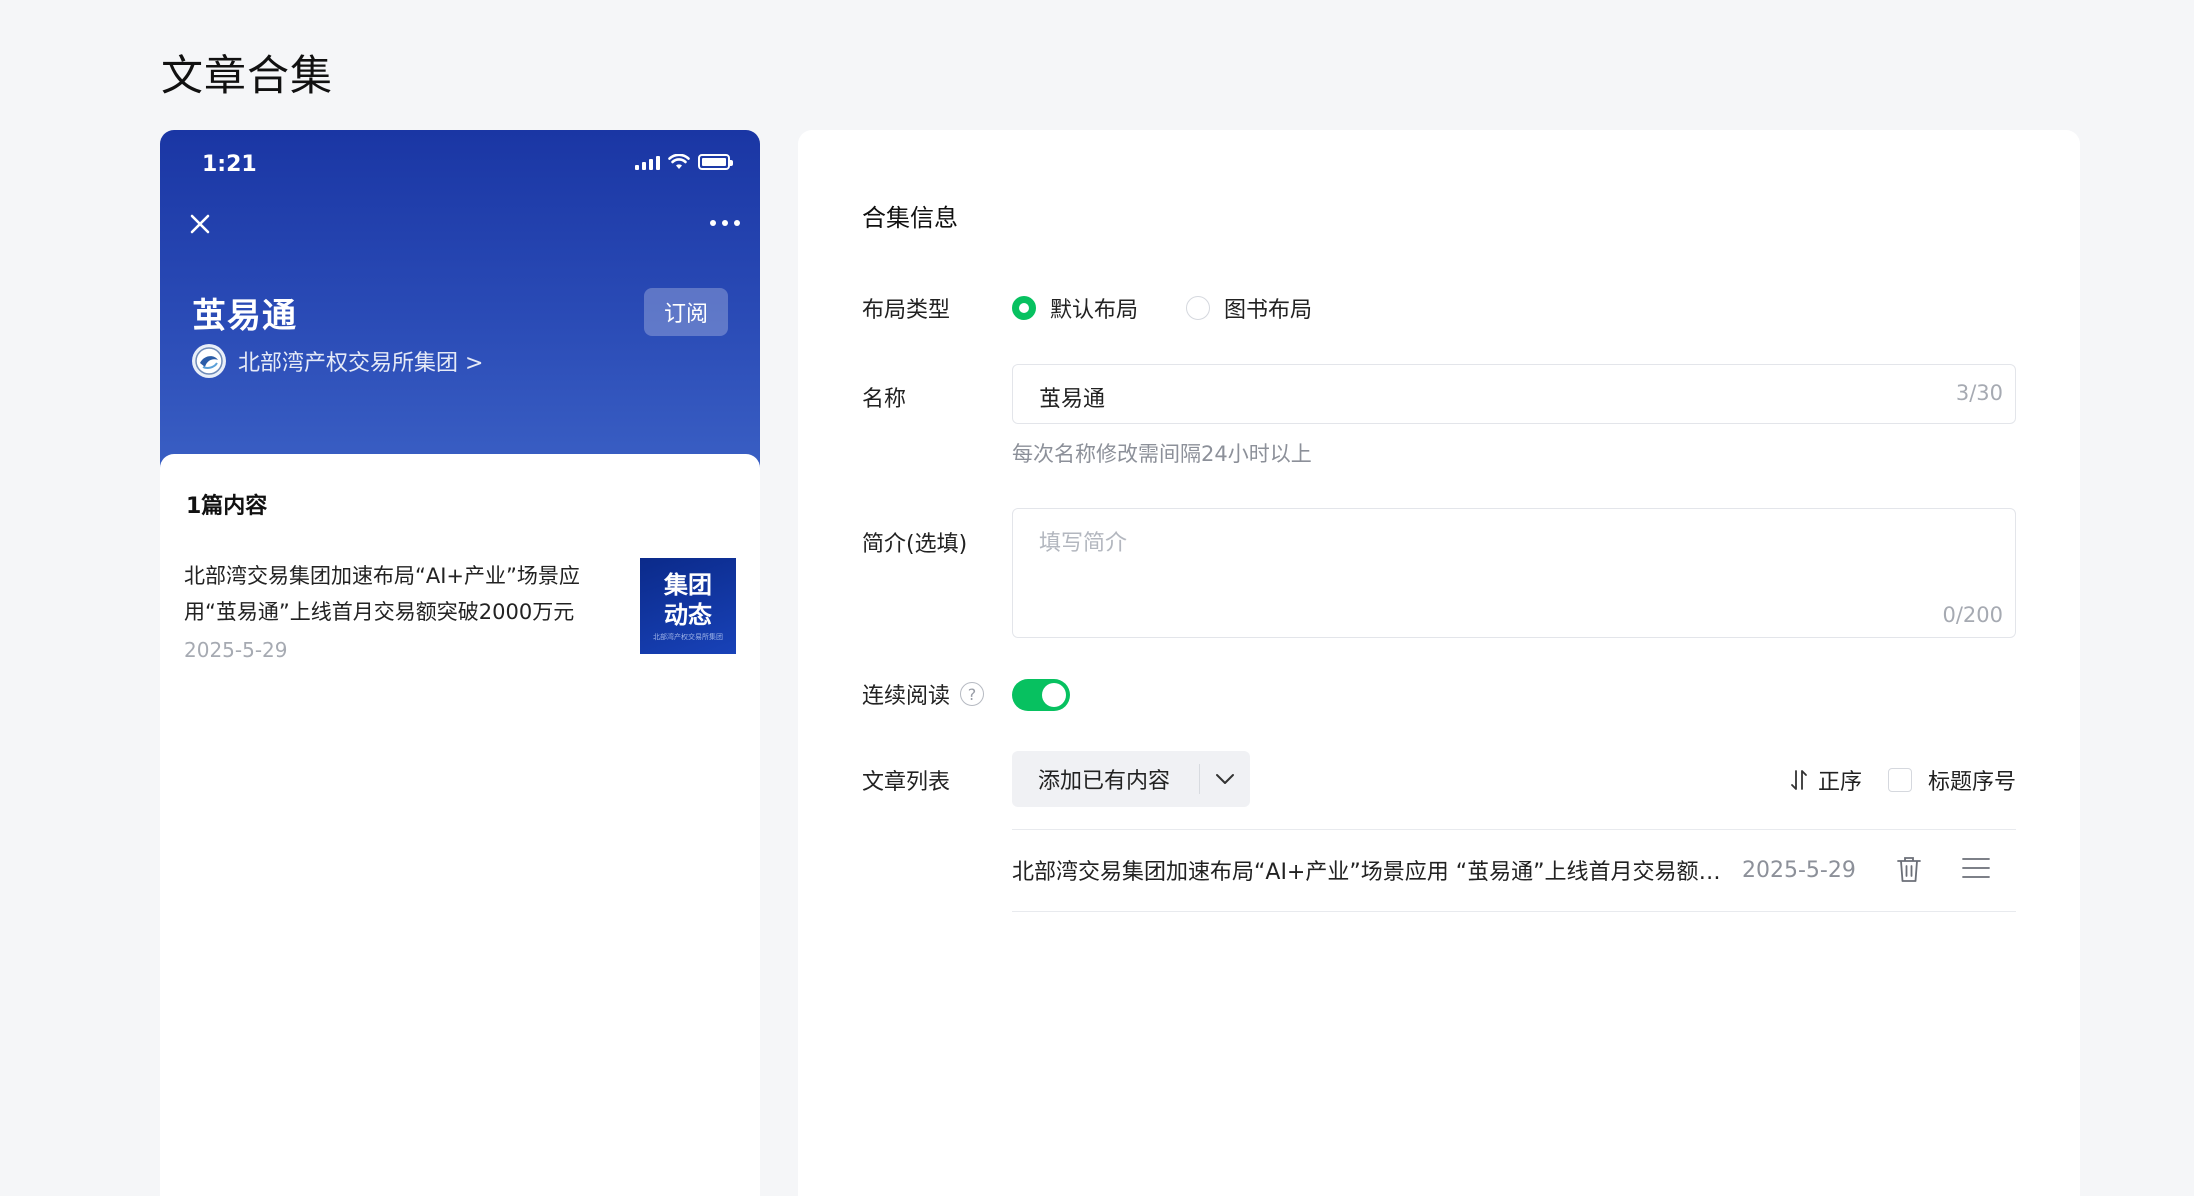 This screenshot has width=2194, height=1196. I want to click on article-item-date: 2025-5-29, so click(1799, 870).